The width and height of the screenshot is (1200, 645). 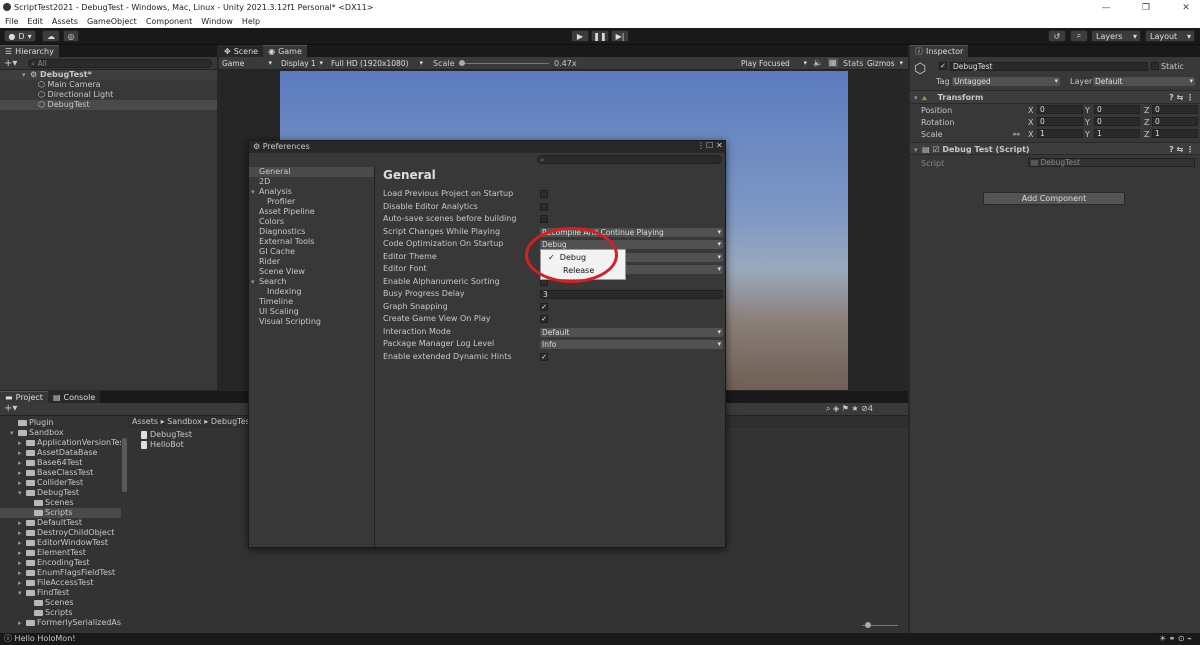 What do you see at coordinates (1117, 121) in the screenshot?
I see `rotation-y-field: 0` at bounding box center [1117, 121].